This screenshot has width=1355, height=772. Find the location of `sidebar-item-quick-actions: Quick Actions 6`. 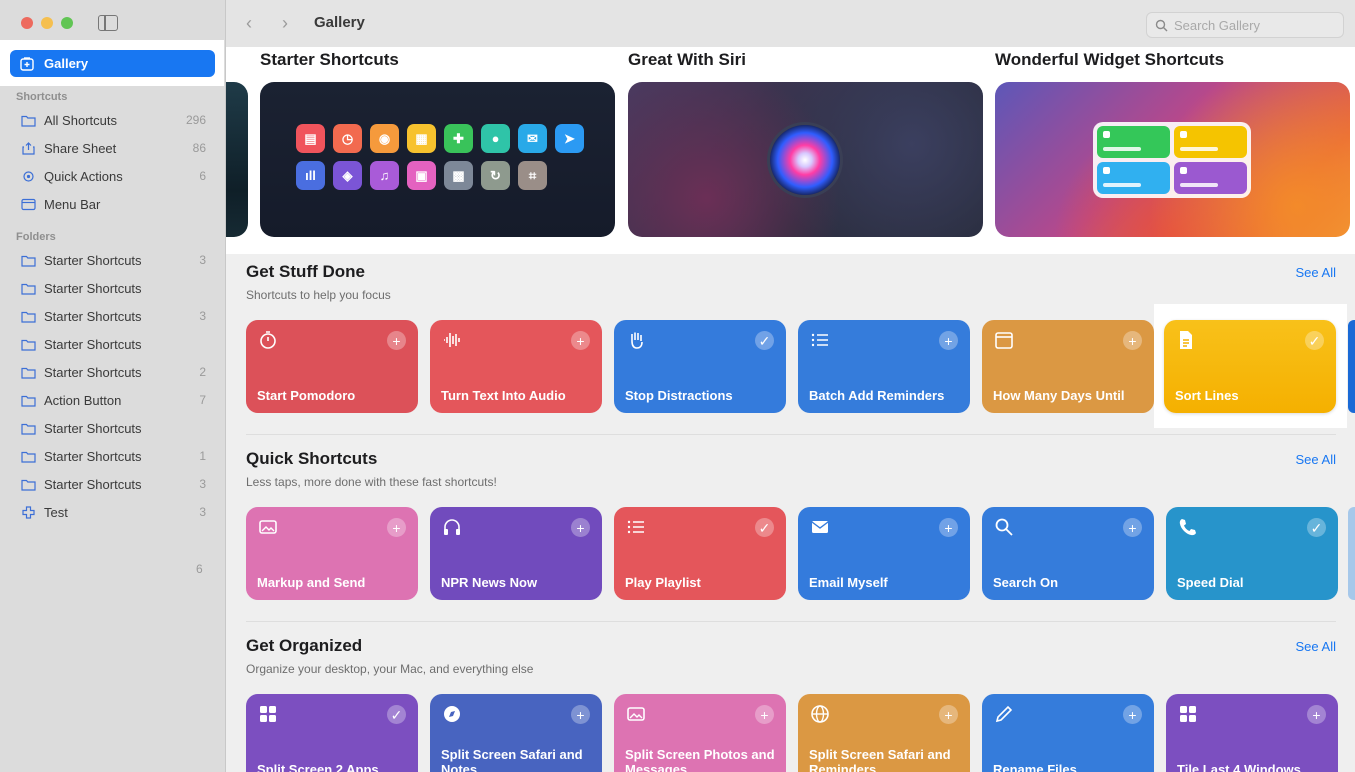

sidebar-item-quick-actions: Quick Actions 6 is located at coordinates (113, 176).